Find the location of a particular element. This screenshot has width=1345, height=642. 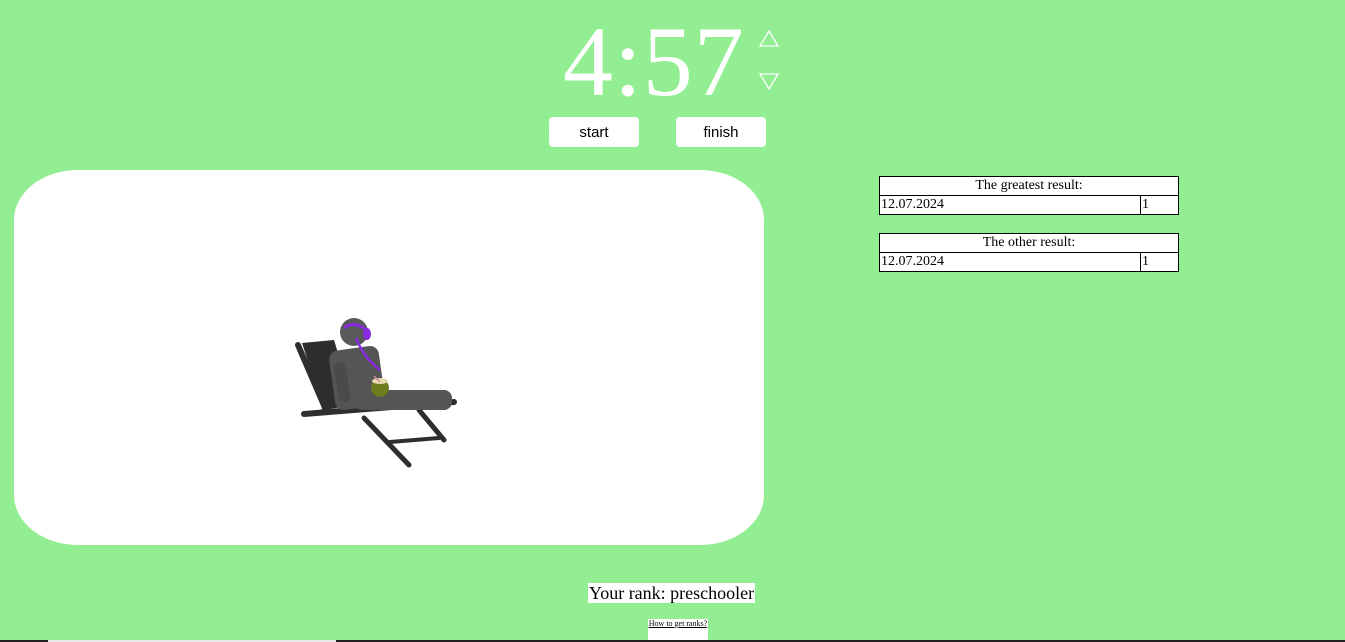

other-result-table: The other result: 12.07.2024 1 is located at coordinates (1029, 252).